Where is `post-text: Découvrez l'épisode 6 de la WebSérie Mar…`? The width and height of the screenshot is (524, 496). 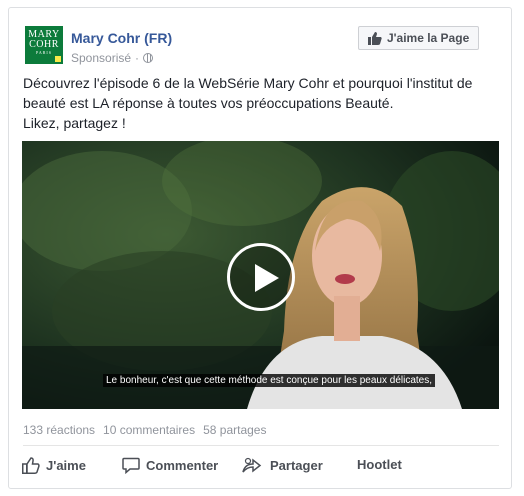
post-text: Découvrez l'épisode 6 de la WebSérie Mar… is located at coordinates (263, 103).